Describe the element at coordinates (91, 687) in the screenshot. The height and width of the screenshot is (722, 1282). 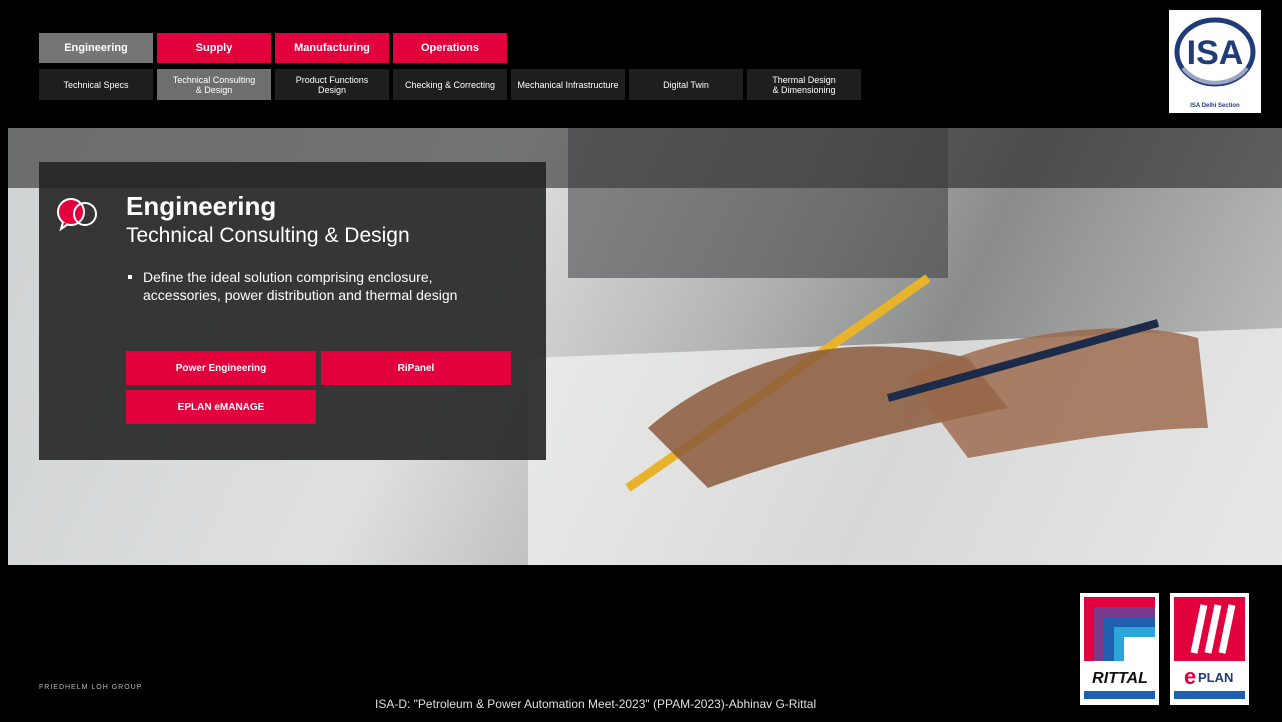
I see `group-label: FRIEDHELM LOH GROUP` at that location.